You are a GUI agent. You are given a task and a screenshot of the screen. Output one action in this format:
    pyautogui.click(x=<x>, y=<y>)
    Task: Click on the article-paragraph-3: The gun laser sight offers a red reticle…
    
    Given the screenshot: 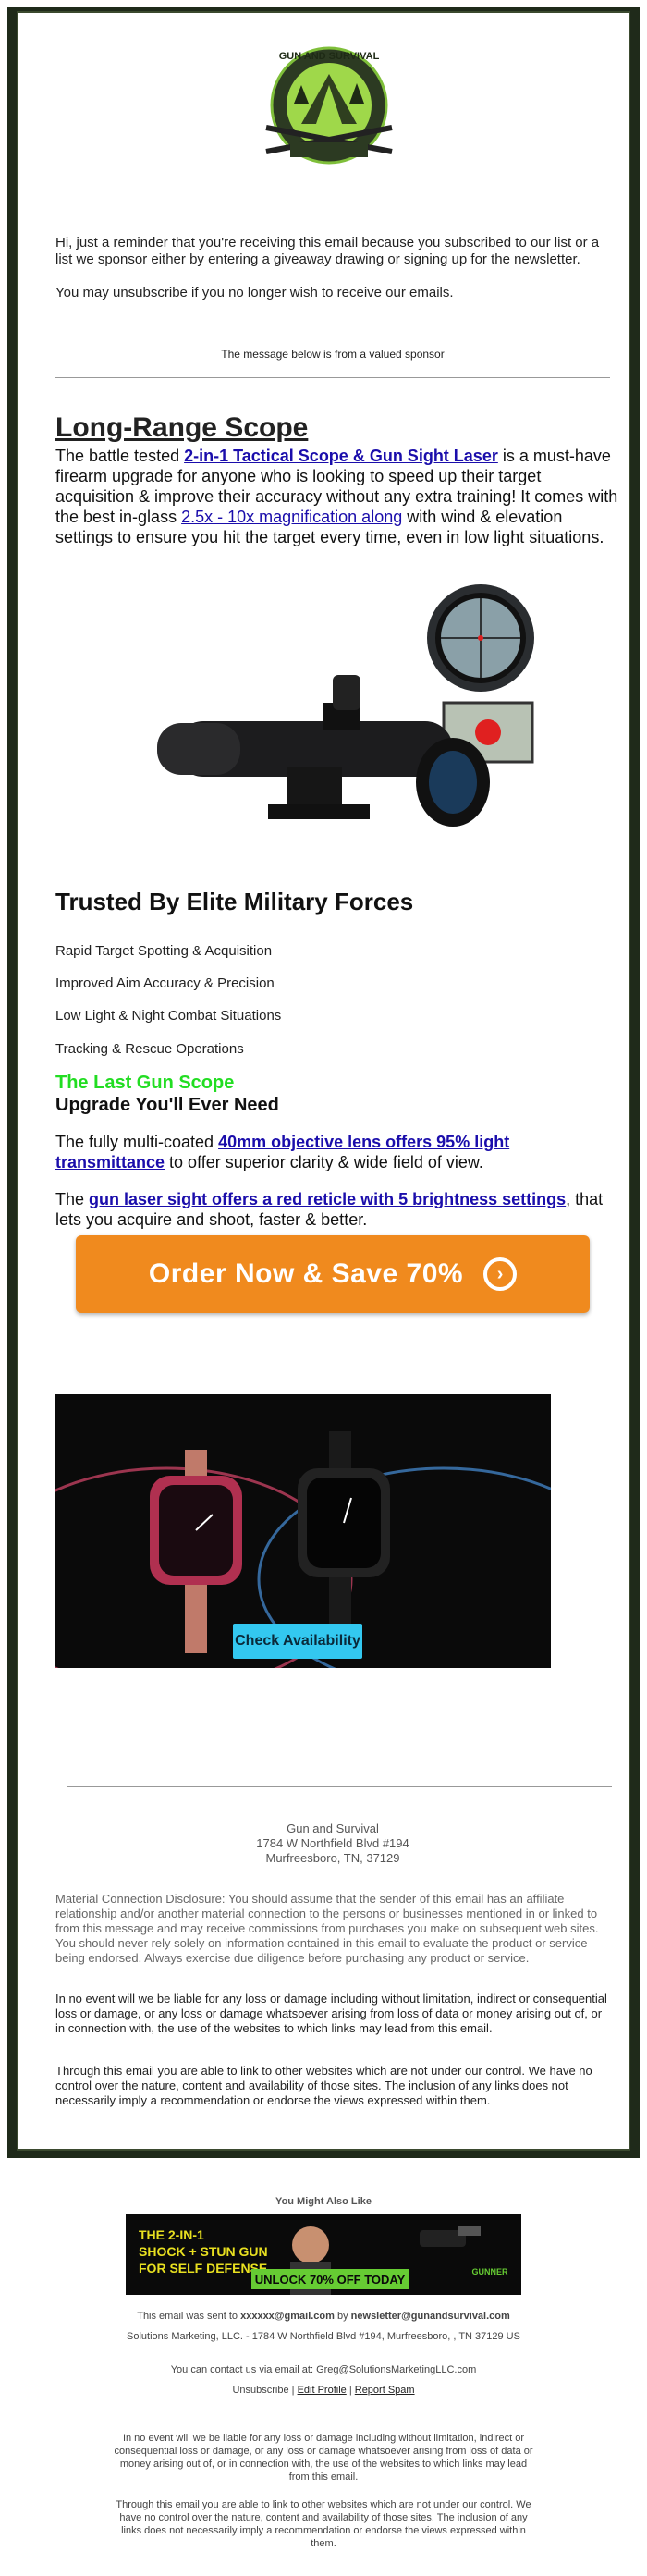 What is the action you would take?
    pyautogui.click(x=332, y=1210)
    